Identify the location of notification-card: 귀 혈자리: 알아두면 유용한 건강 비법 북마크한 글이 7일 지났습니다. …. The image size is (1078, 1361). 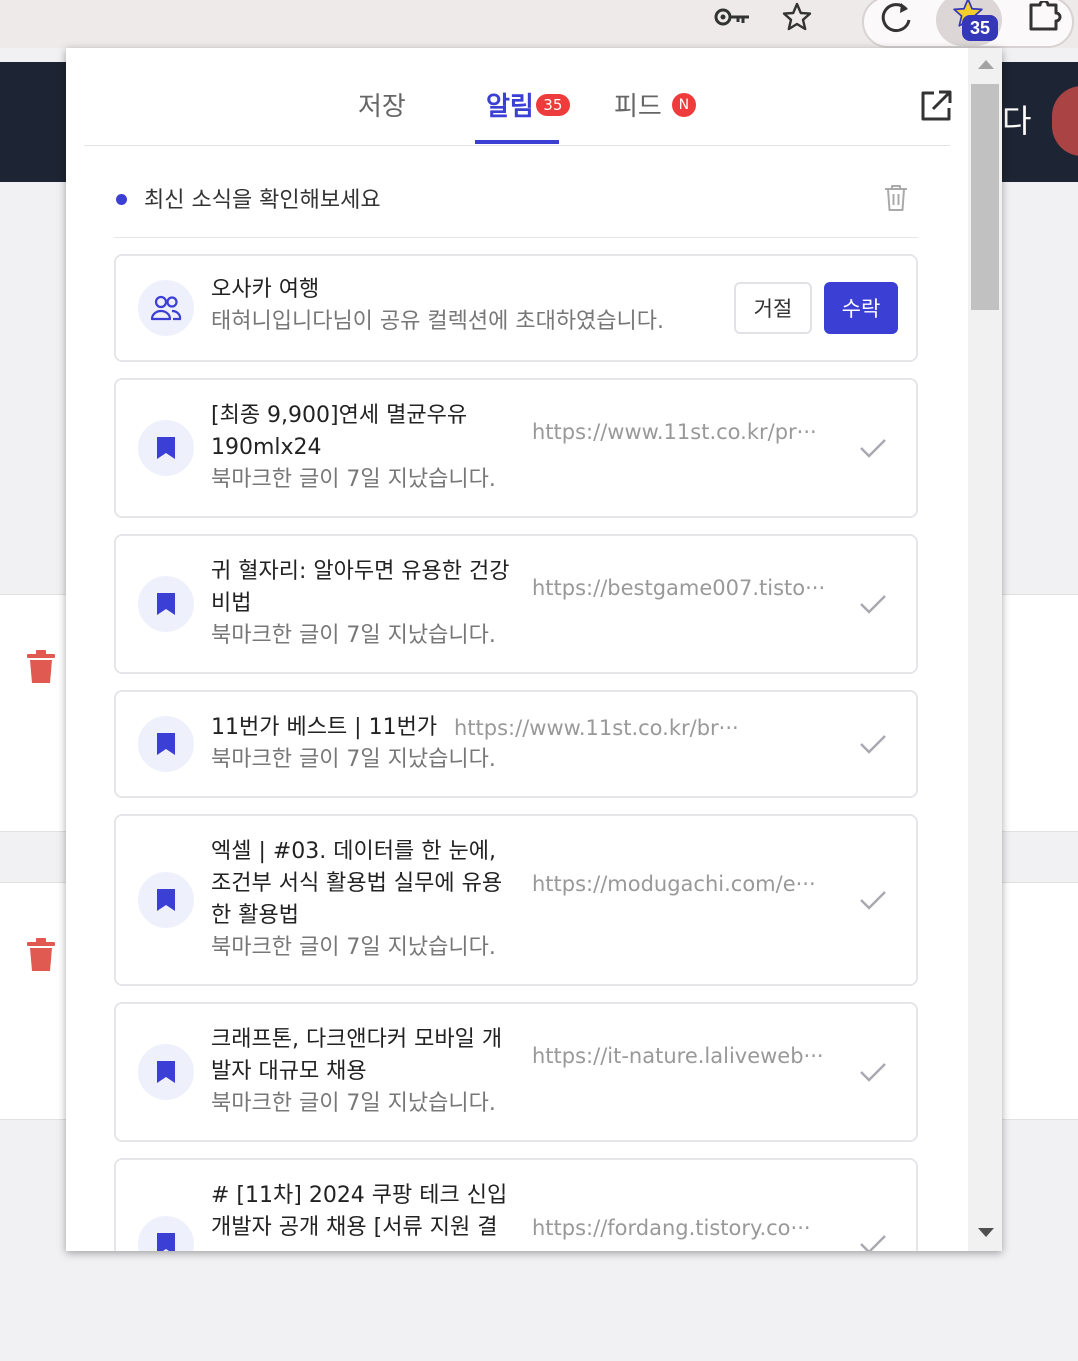
(516, 604).